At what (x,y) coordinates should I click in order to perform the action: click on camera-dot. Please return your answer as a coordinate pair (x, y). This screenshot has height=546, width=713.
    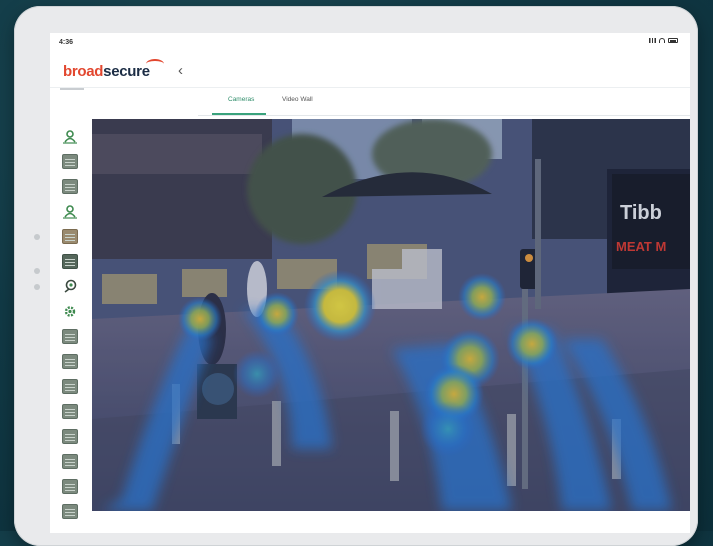
    Looking at the image, I should click on (37, 237).